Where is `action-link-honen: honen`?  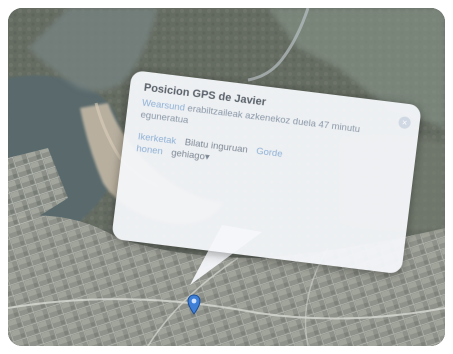 action-link-honen: honen is located at coordinates (150, 150).